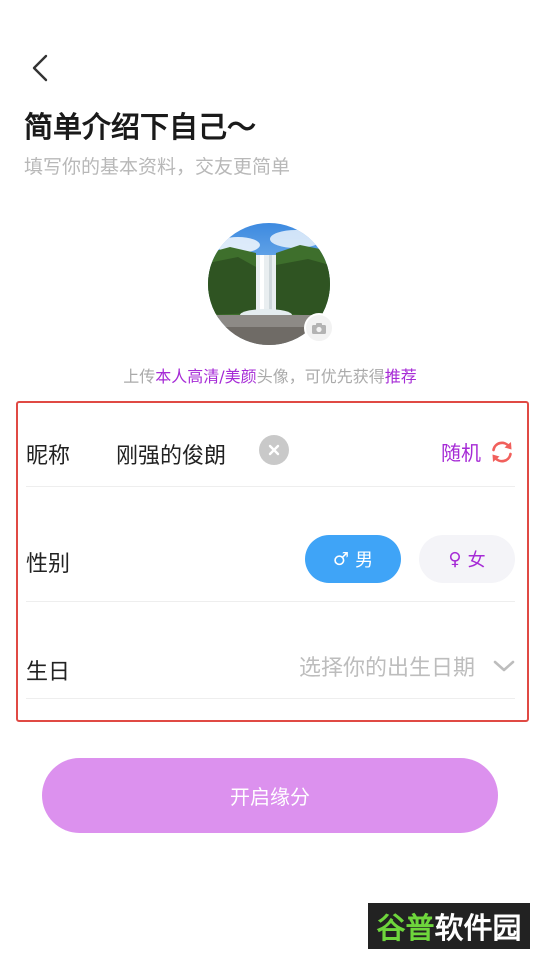  I want to click on birthday-label: 生日, so click(48, 672).